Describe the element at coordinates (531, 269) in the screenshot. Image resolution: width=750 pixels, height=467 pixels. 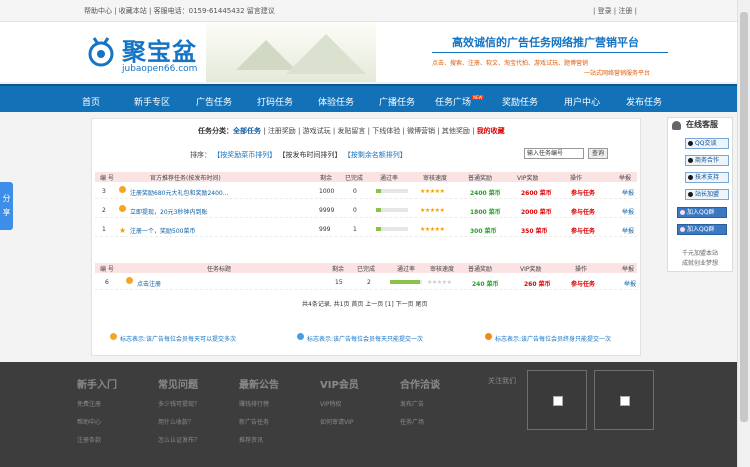
I see `col-vip: VIP奖励` at that location.